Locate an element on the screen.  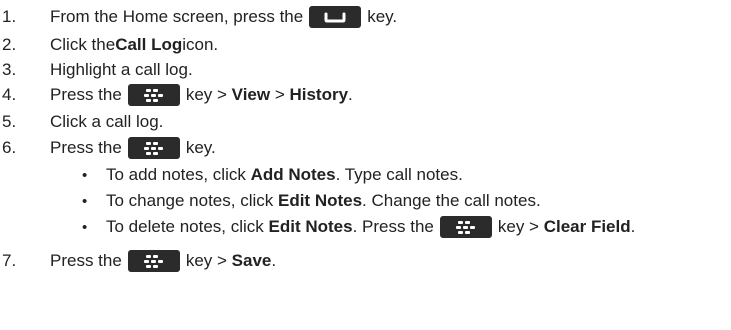
step-text: From the Home screen, press the is located at coordinates (177, 16).